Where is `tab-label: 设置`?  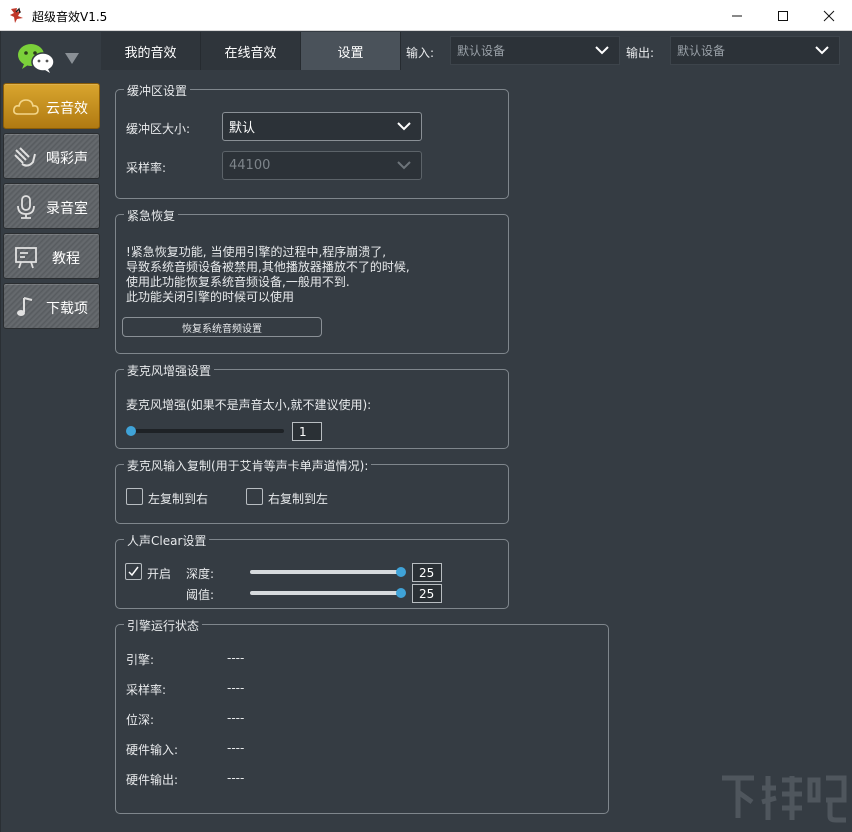 tab-label: 设置 is located at coordinates (350, 51).